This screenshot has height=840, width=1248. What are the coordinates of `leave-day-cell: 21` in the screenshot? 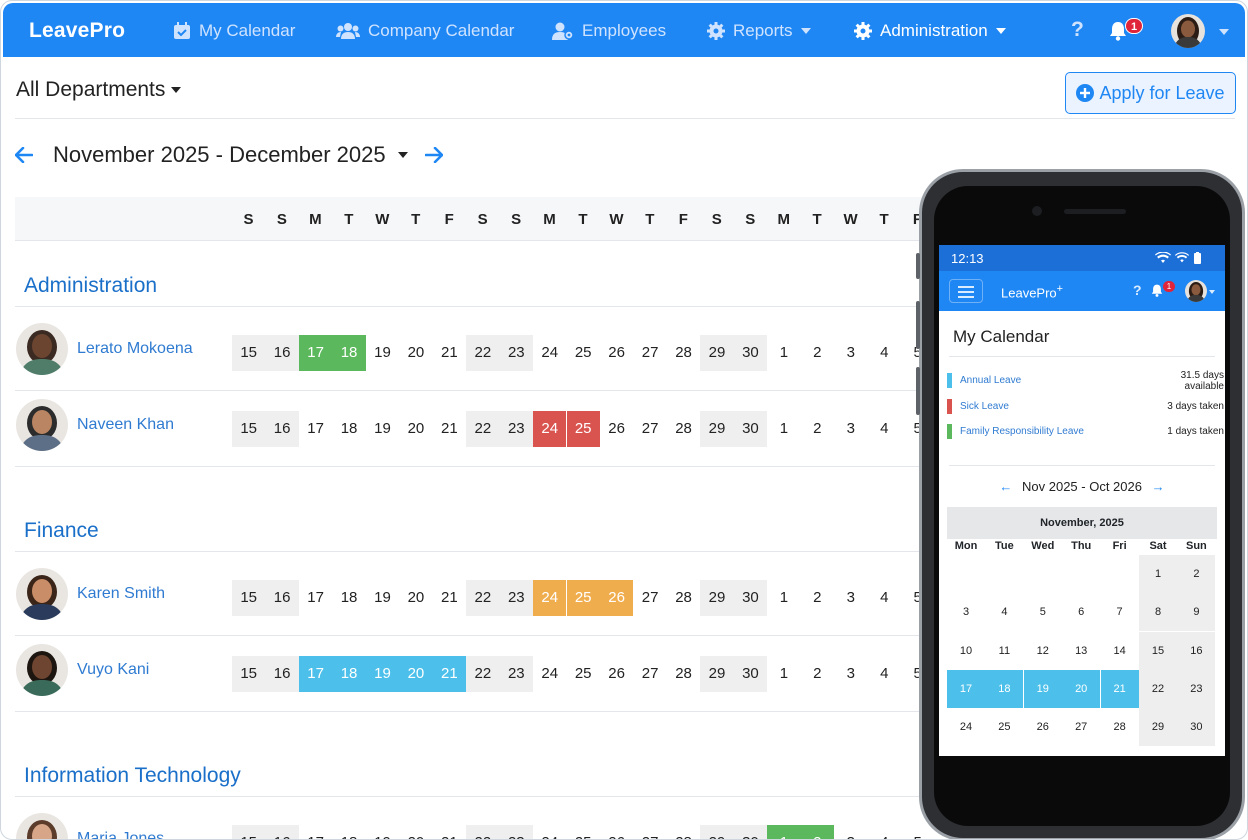 It's located at (449, 674).